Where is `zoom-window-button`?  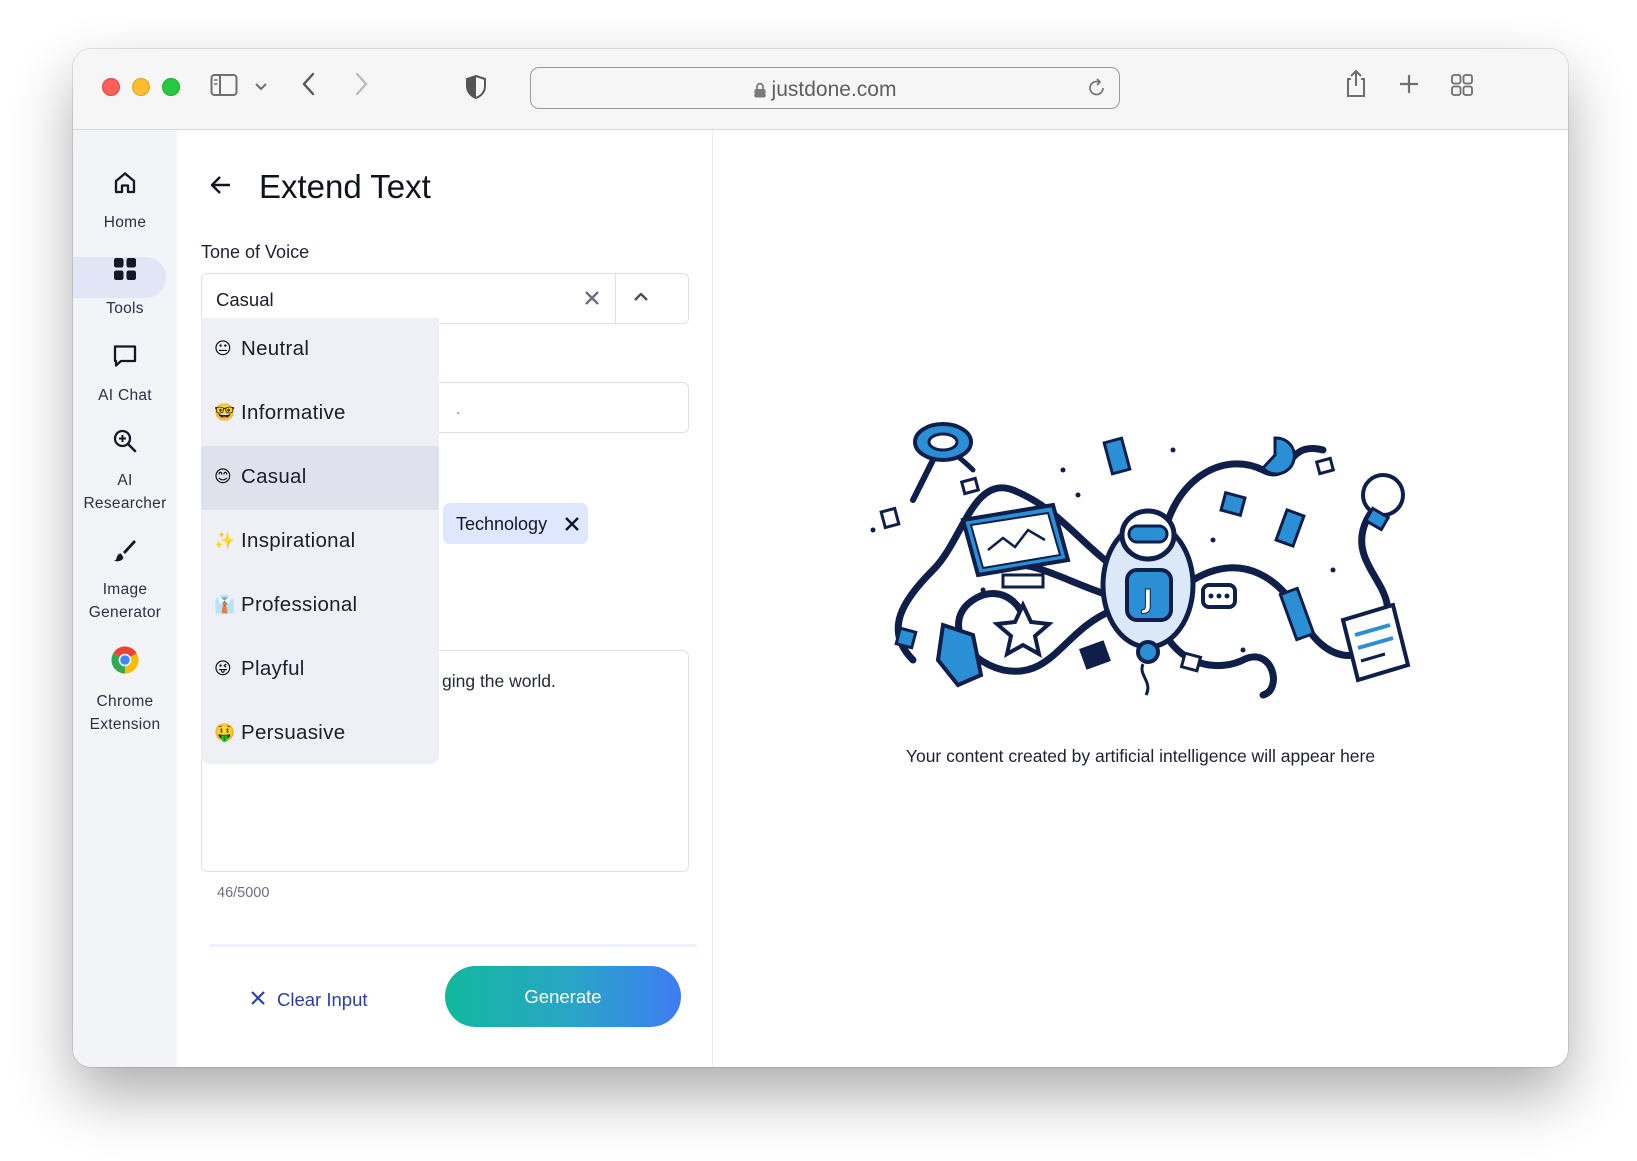
zoom-window-button is located at coordinates (171, 87).